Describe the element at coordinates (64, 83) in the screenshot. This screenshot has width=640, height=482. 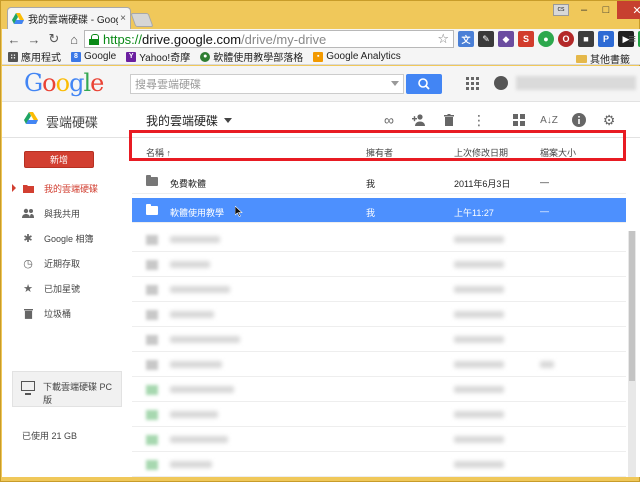
I see `google-logo: Google` at that location.